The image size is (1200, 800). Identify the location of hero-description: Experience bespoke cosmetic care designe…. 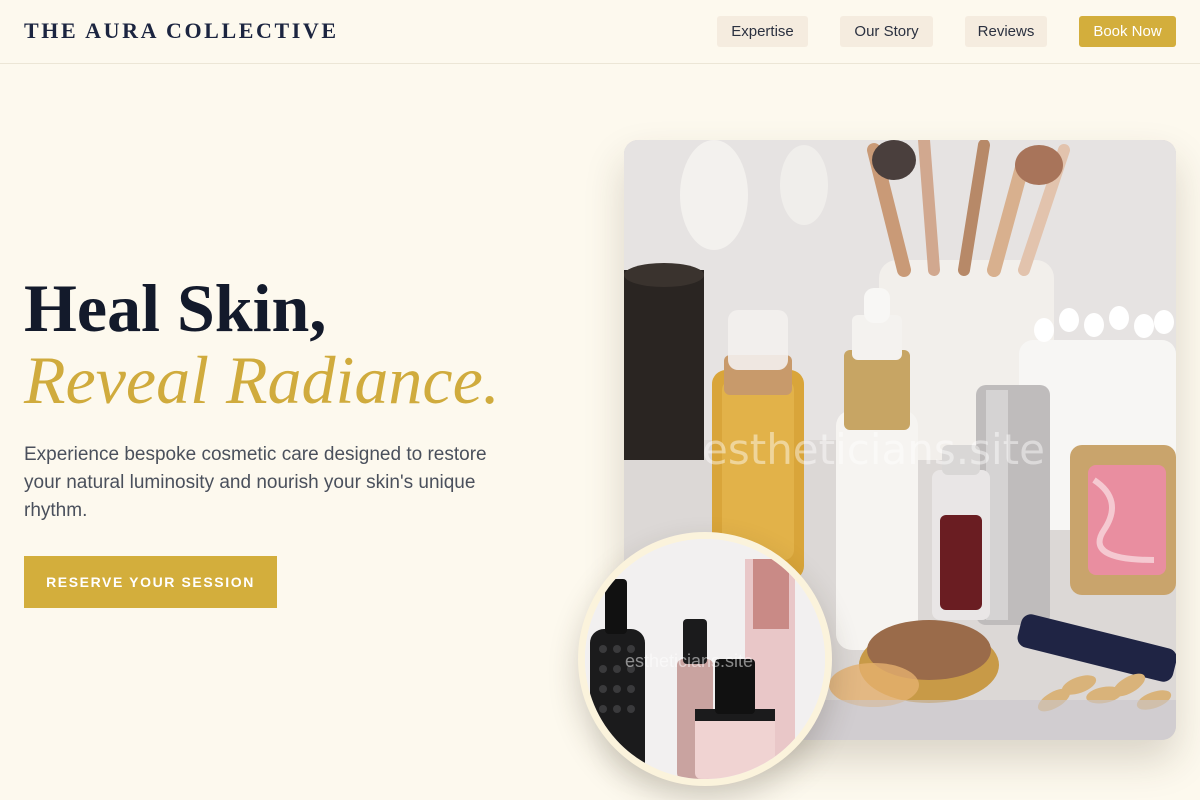
(255, 482).